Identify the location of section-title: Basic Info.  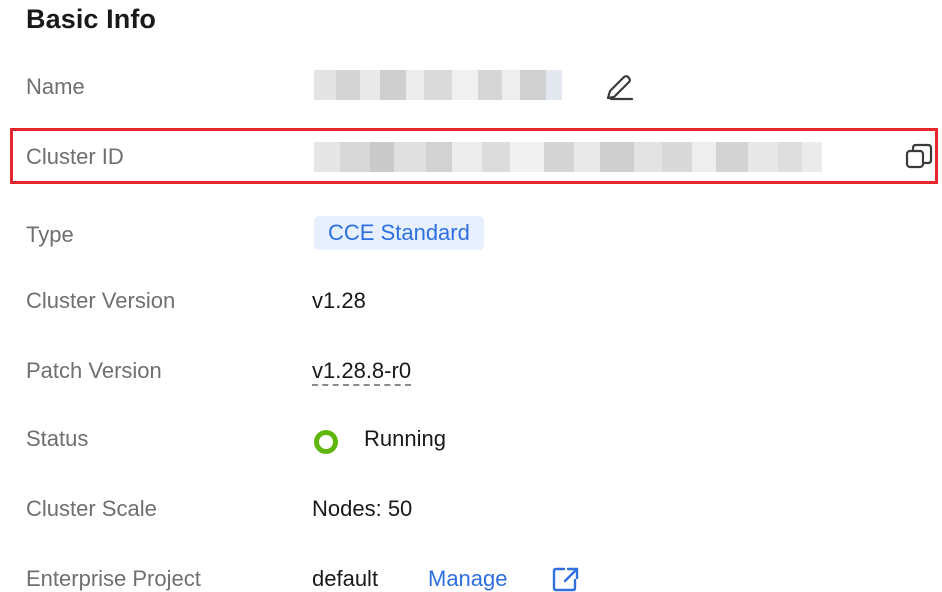
(91, 19).